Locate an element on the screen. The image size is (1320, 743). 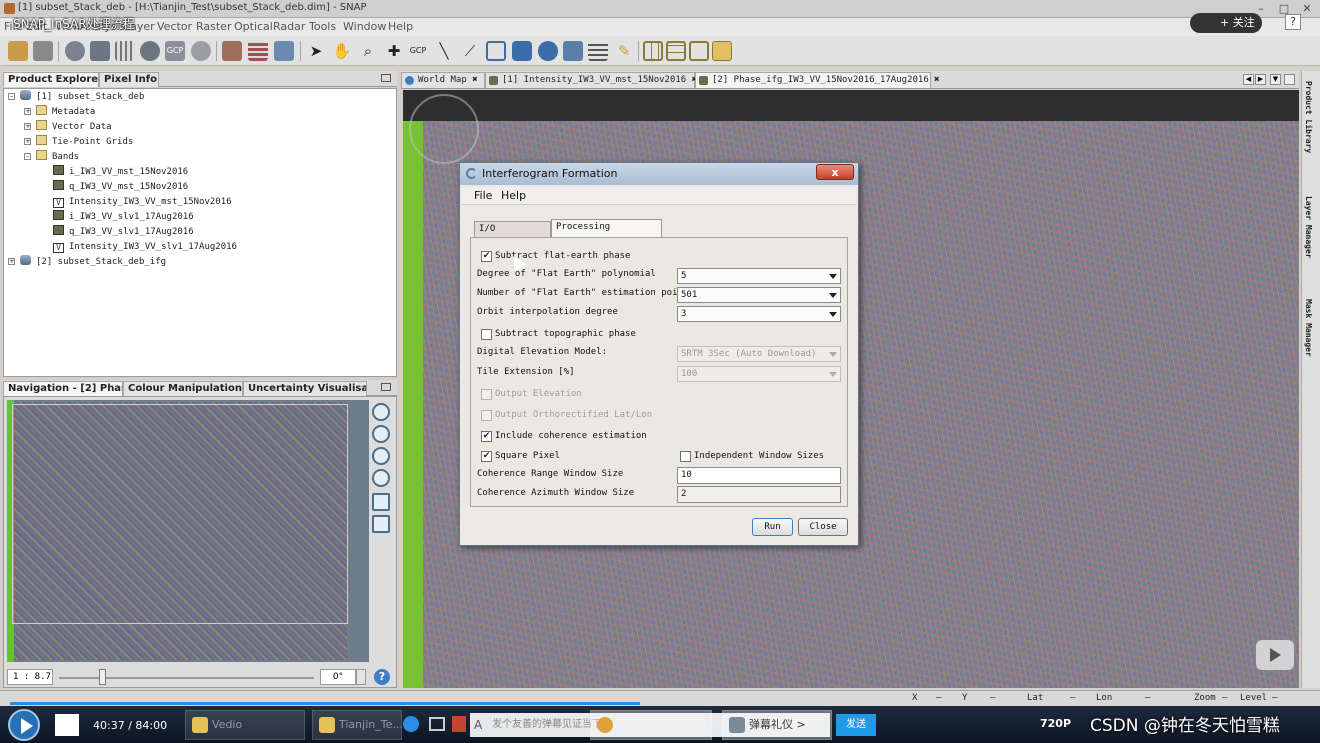
line-tool-icon: ╲ is located at coordinates (444, 51).